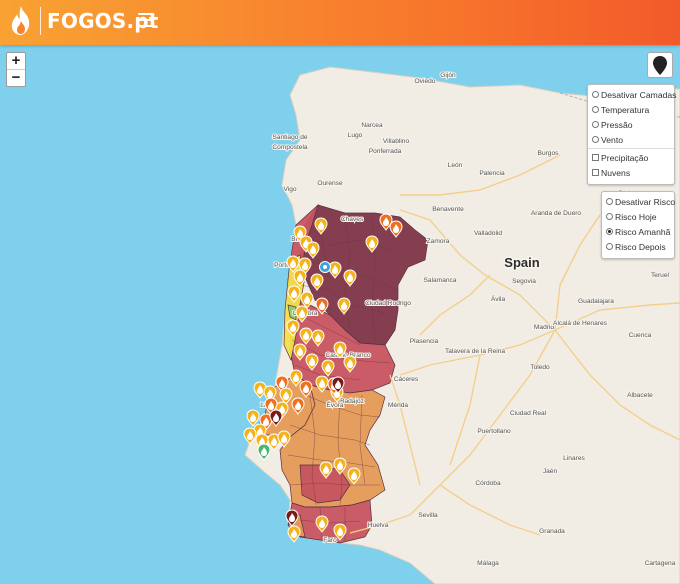 This screenshot has width=680, height=584. Describe the element at coordinates (289, 189) in the screenshot. I see `map-label: Vigo` at that location.